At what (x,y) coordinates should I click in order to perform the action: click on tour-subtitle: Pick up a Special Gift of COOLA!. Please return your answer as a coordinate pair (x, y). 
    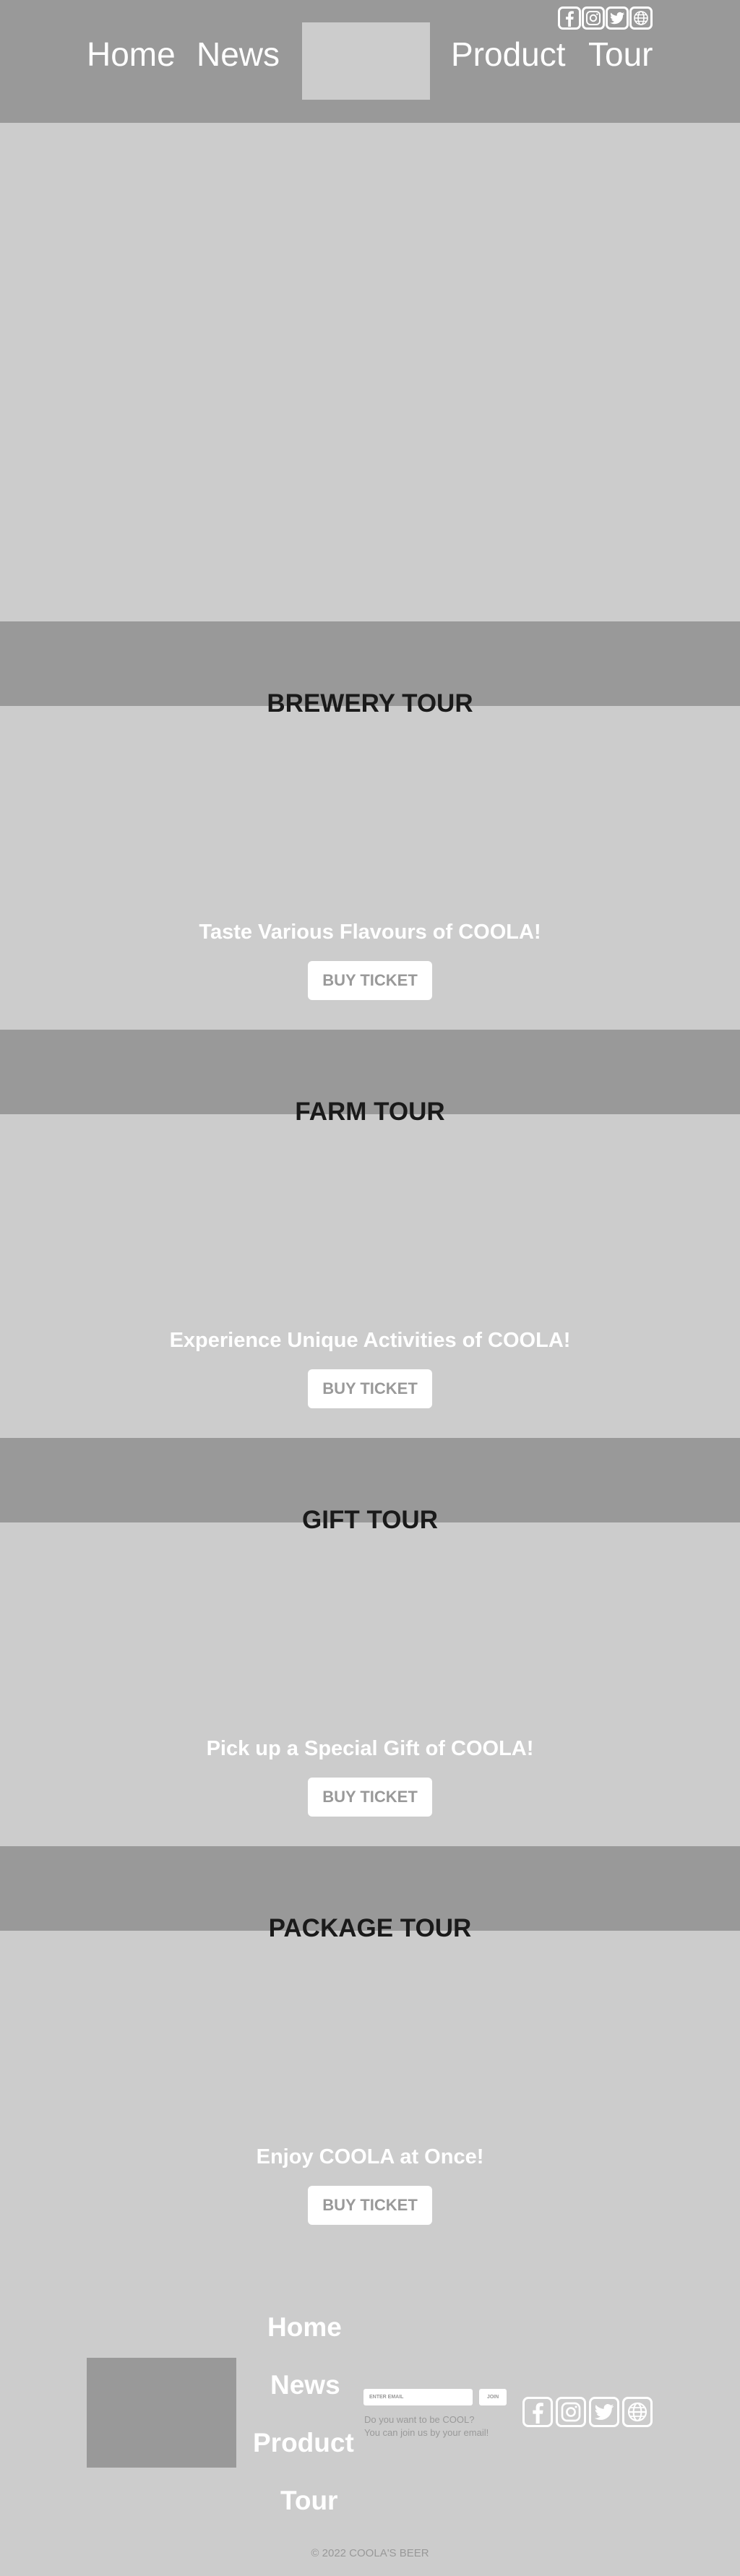
    Looking at the image, I should click on (370, 1748).